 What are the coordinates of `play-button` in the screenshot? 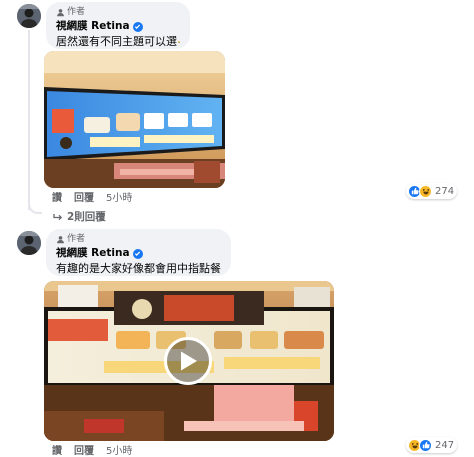 It's located at (188, 361).